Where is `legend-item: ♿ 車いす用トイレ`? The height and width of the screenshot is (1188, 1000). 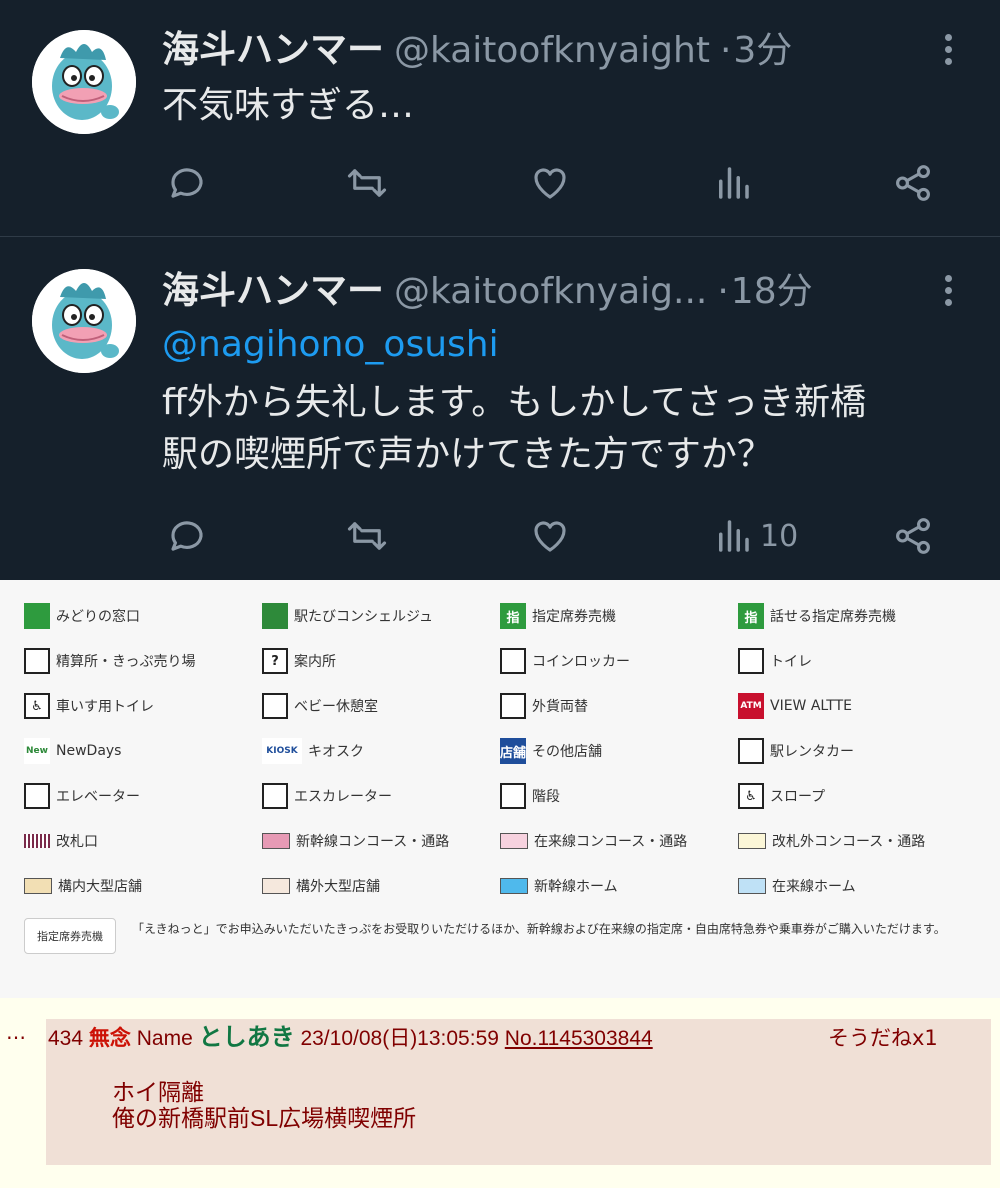
legend-item: ♿ 車いす用トイレ is located at coordinates (89, 706).